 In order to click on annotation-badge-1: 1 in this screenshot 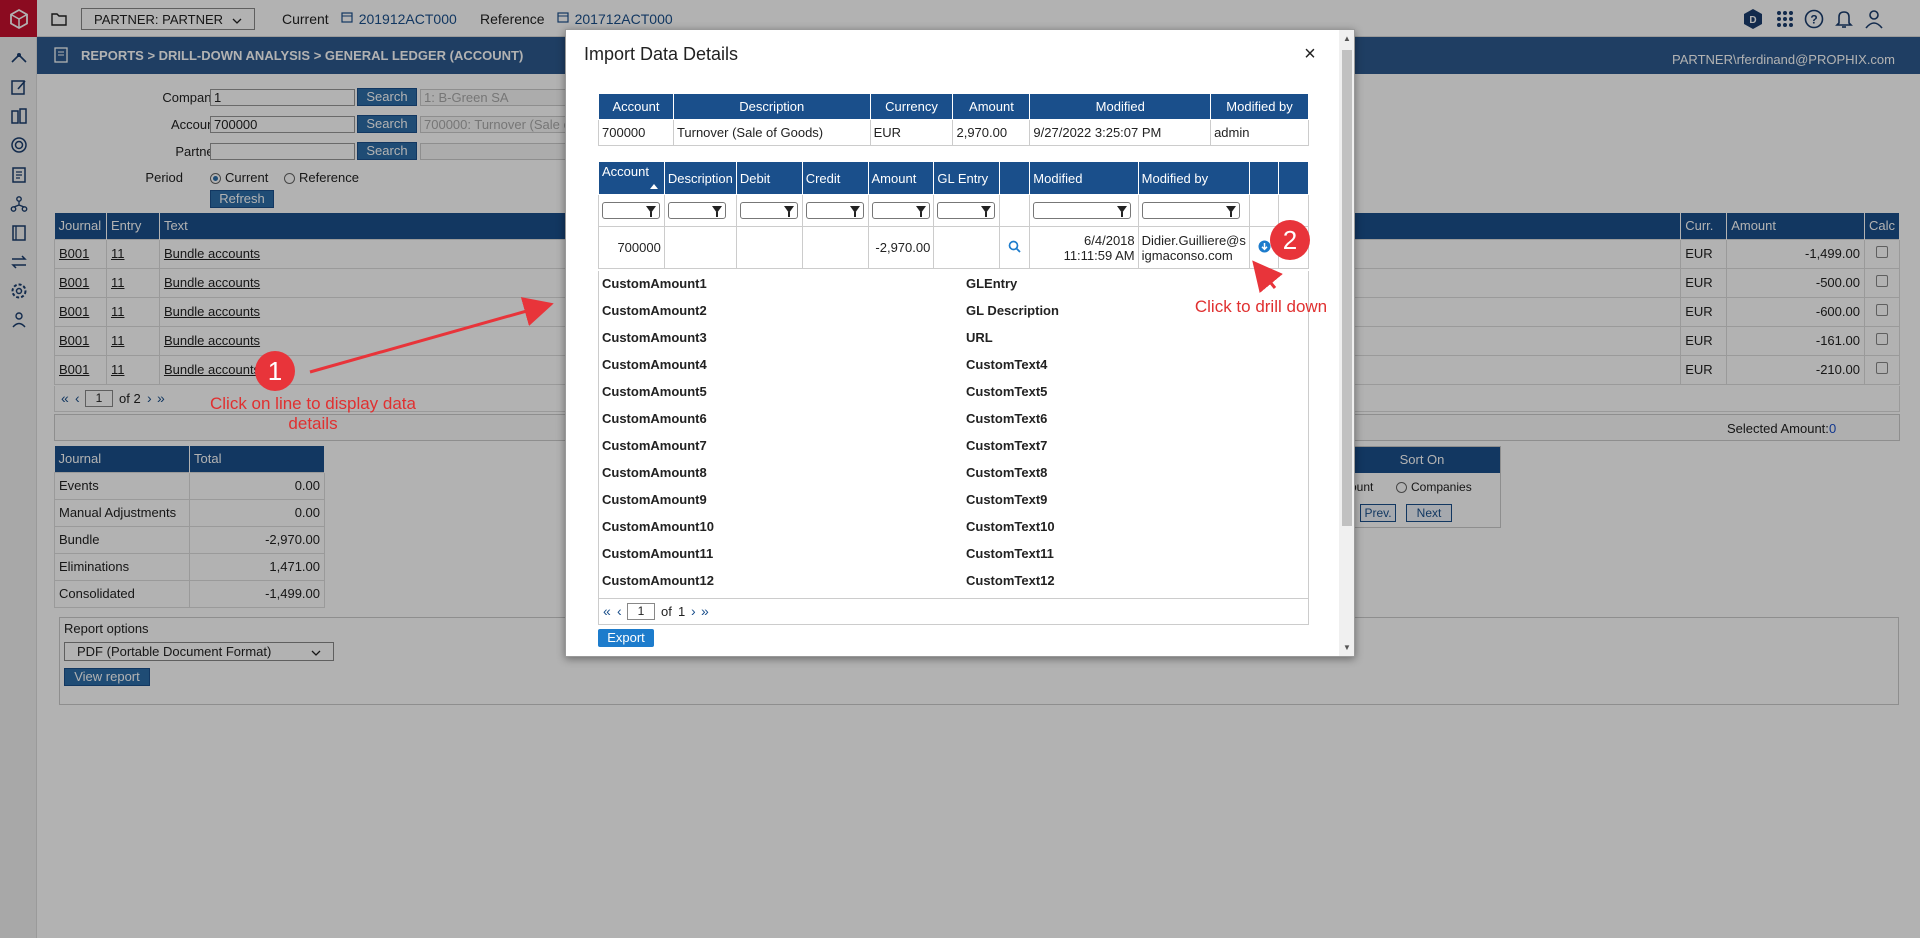, I will do `click(275, 371)`.